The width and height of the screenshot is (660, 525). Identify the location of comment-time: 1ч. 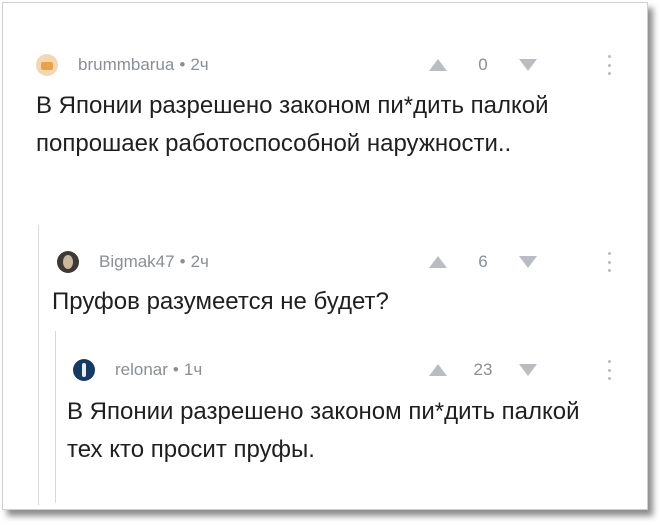
(193, 370).